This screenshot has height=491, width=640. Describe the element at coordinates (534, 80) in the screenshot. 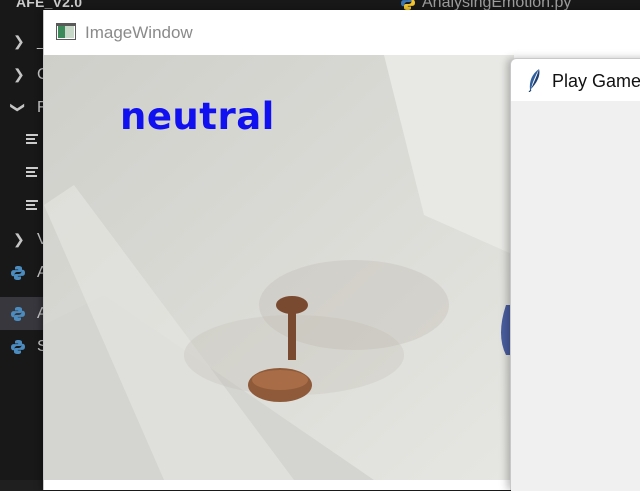

I see `tk-feather-icon` at that location.